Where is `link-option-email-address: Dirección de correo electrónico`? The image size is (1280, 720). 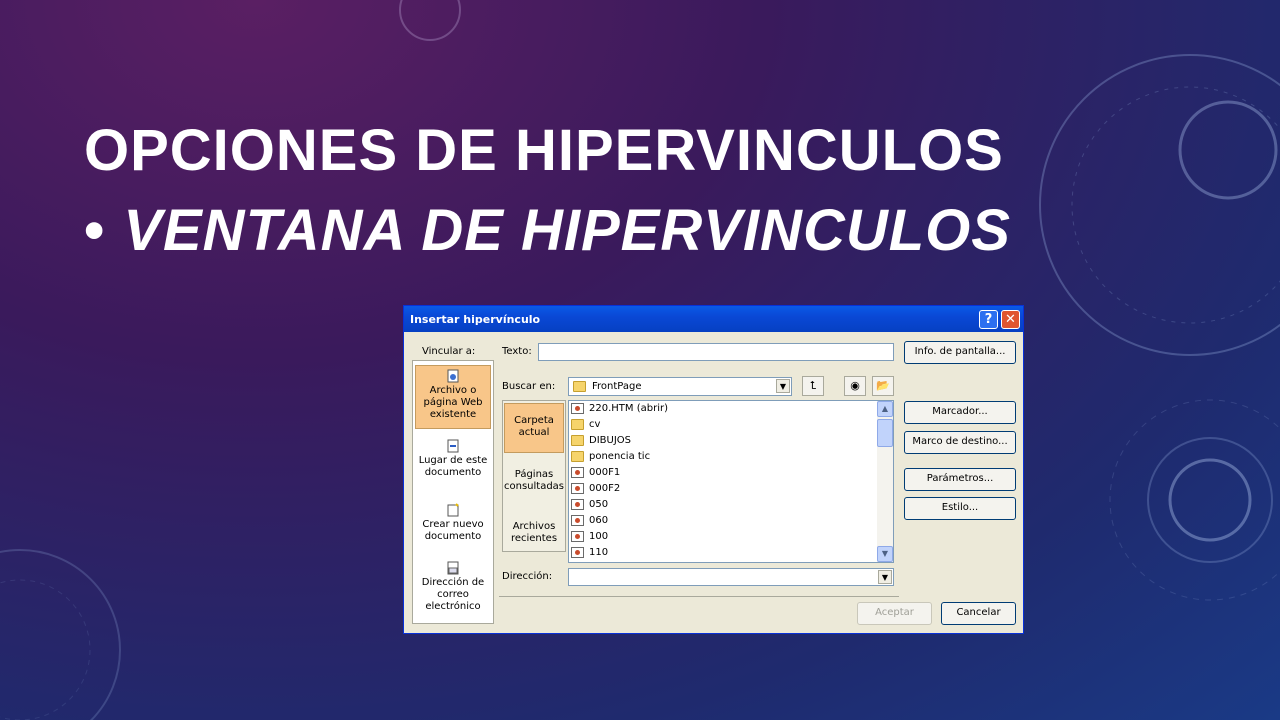
link-option-email-address: Dirección de correo electrónico is located at coordinates (453, 591).